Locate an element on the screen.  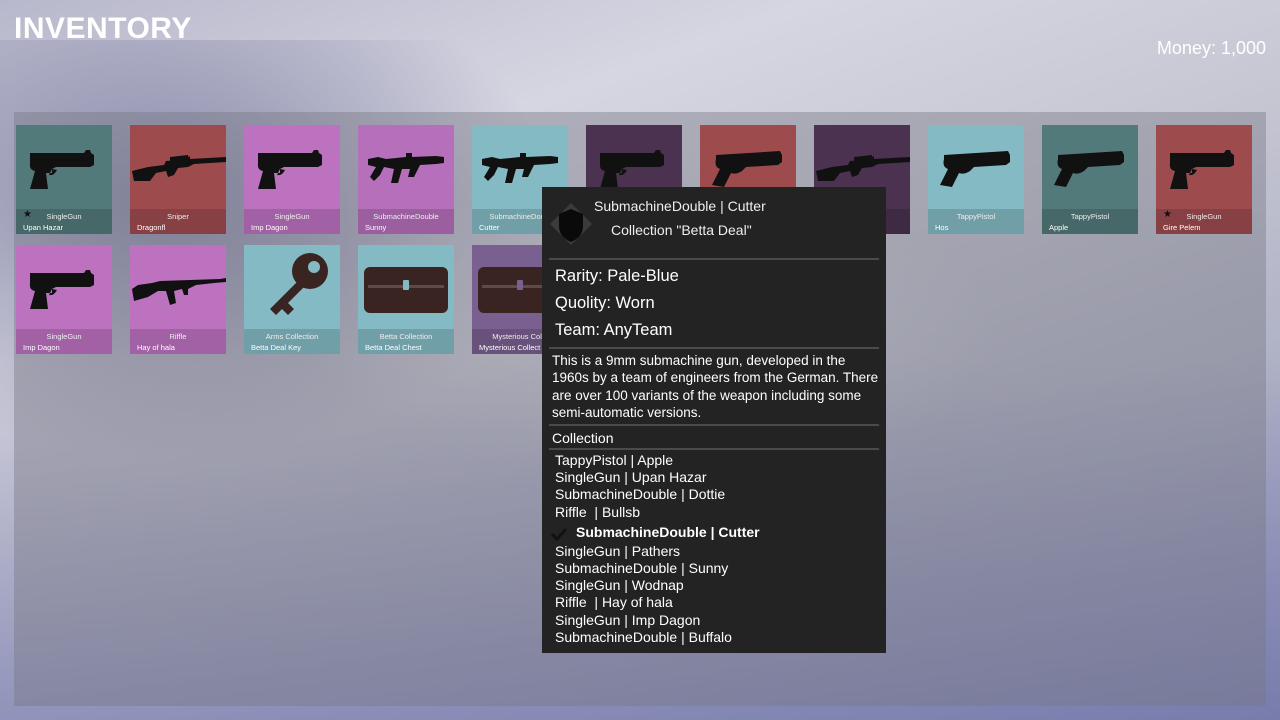
inventory-item: Riffle Hay of hala is located at coordinates (178, 299).